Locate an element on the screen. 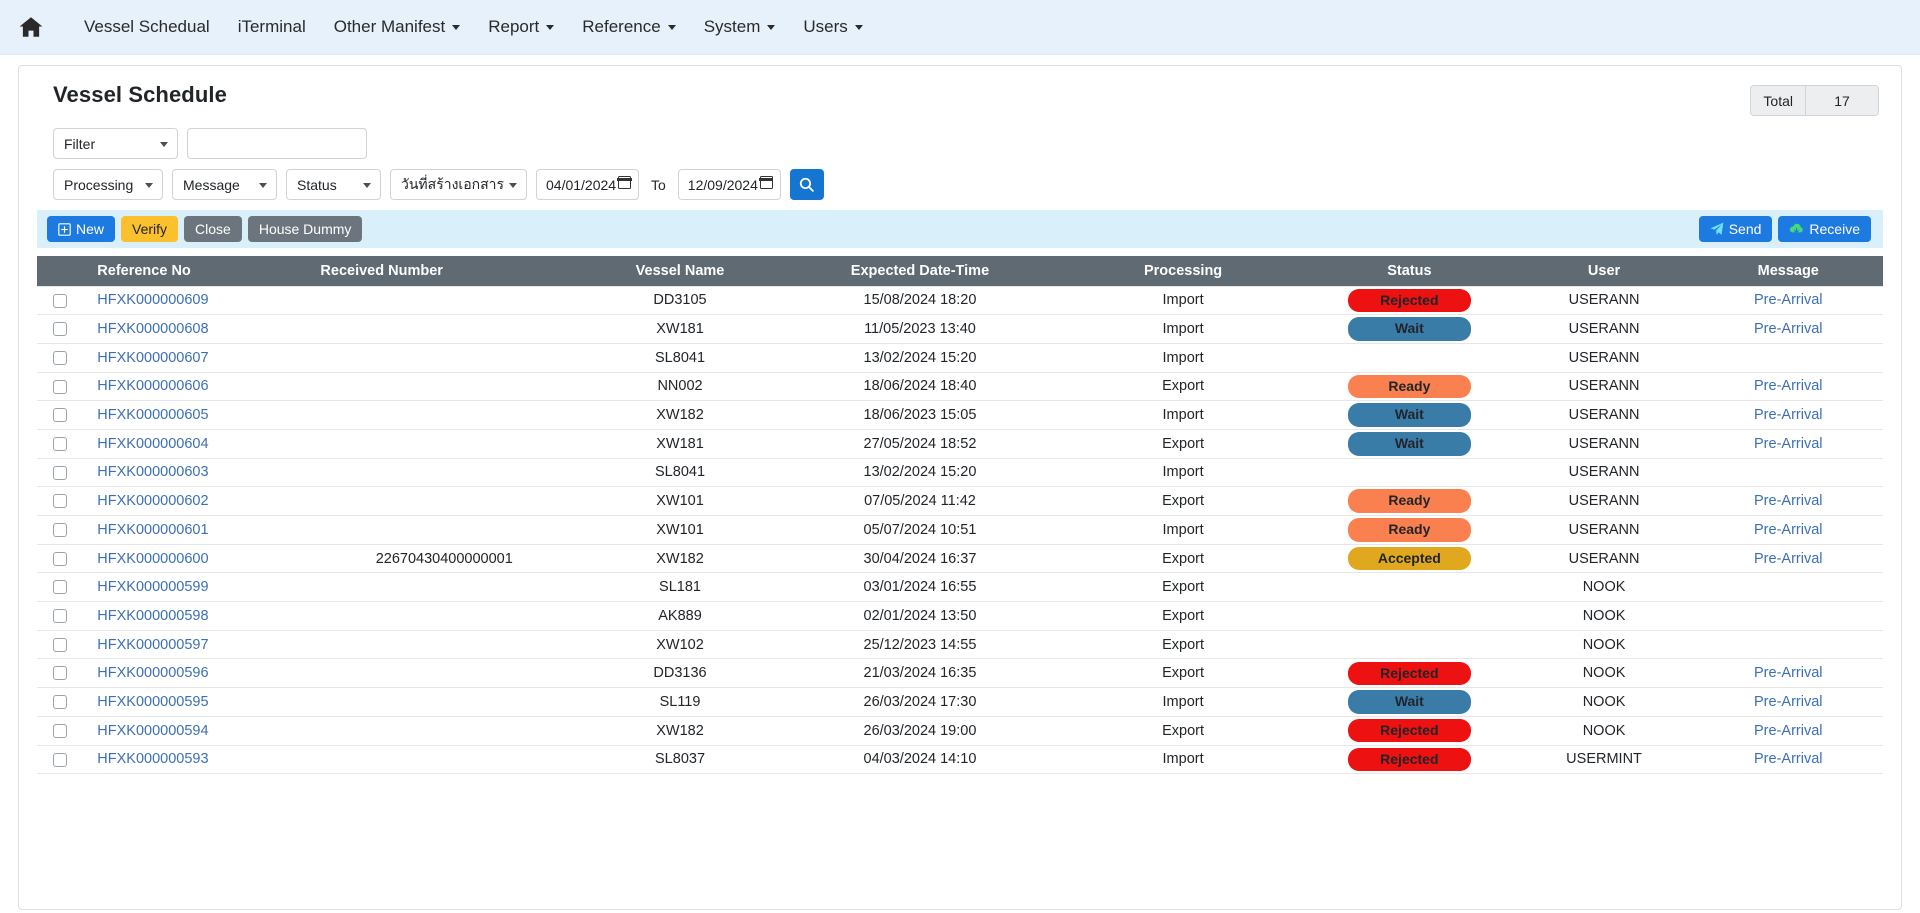  vessel-name-cell-value: XW181 is located at coordinates (680, 329).